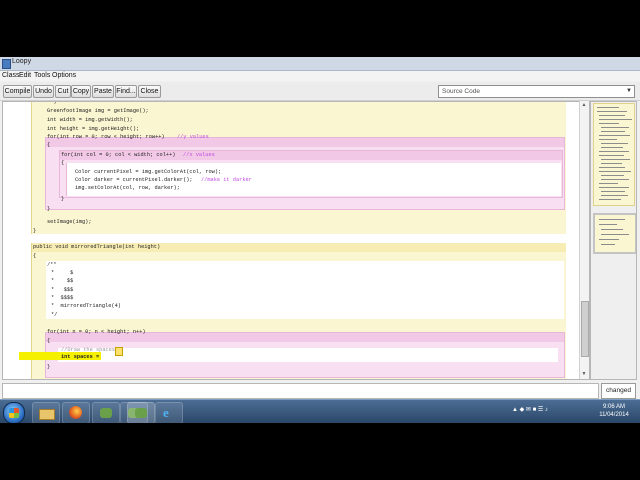 The height and width of the screenshot is (480, 640). What do you see at coordinates (584, 105) in the screenshot?
I see `scroll-up-icon: ▲` at bounding box center [584, 105].